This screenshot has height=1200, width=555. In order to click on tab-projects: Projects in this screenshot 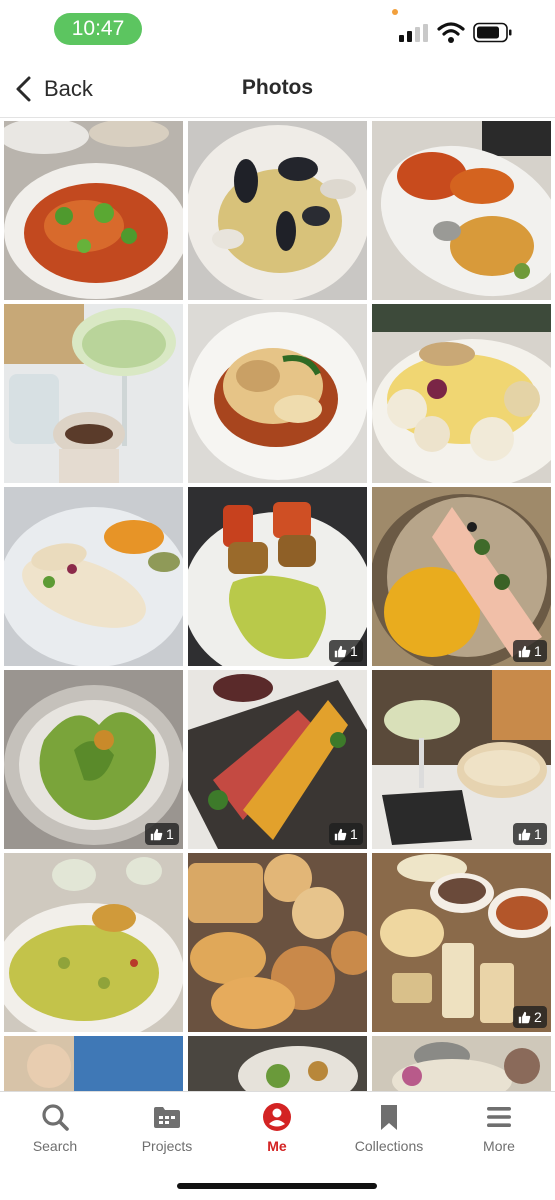, I will do `click(167, 1130)`.